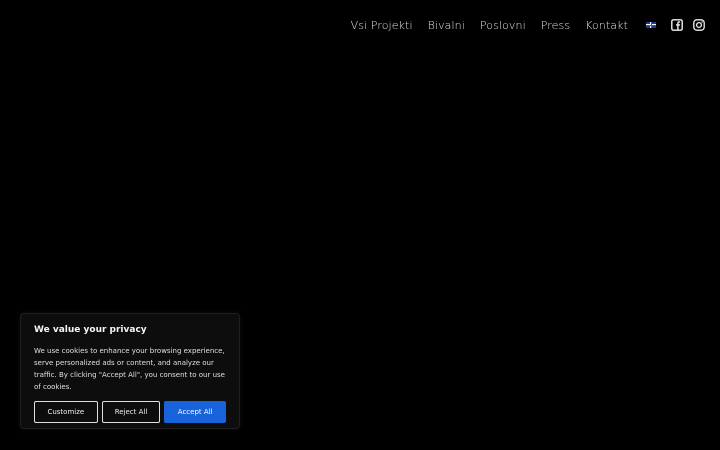 Image resolution: width=720 pixels, height=450 pixels. I want to click on customize-button: Customize, so click(66, 412).